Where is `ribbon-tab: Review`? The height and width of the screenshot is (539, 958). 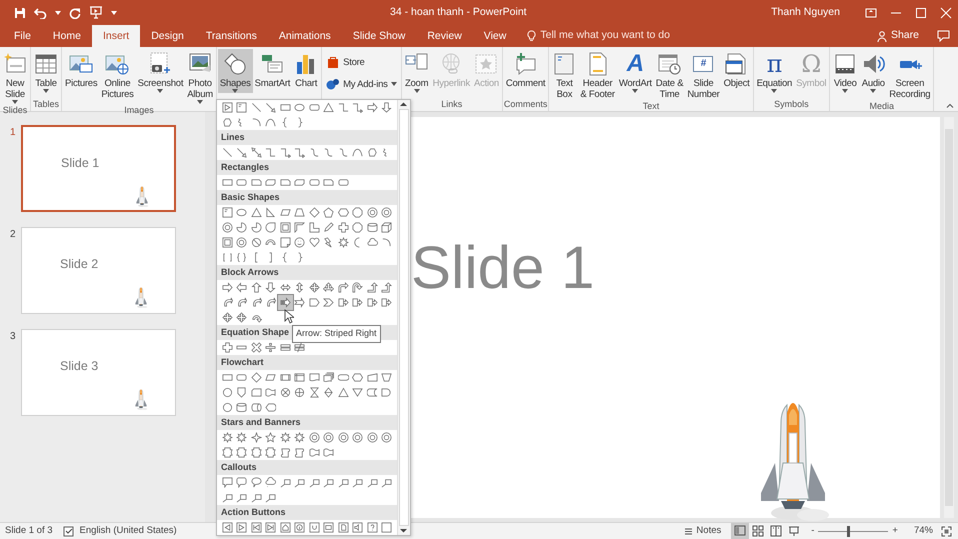
ribbon-tab: Review is located at coordinates (444, 36).